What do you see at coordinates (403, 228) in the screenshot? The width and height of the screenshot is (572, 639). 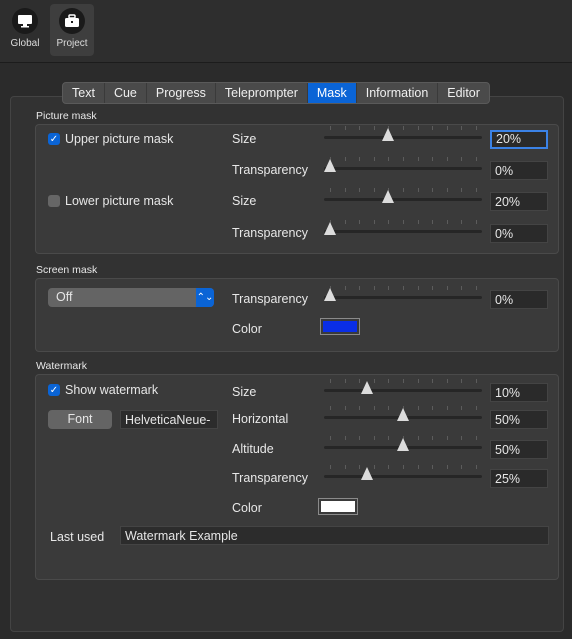 I see `lower-transparency-slider` at bounding box center [403, 228].